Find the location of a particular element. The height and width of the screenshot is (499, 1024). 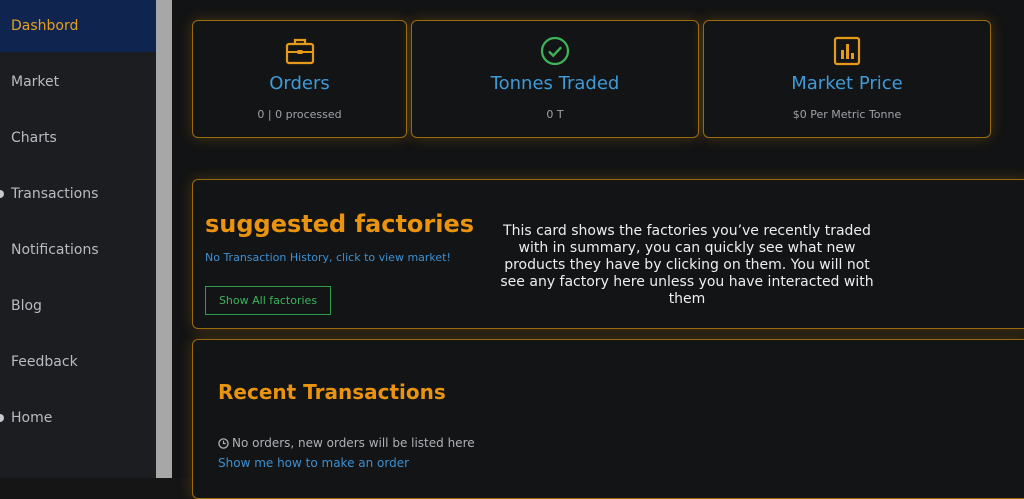

sidebar-item-feedback: Feedback is located at coordinates (78, 362).